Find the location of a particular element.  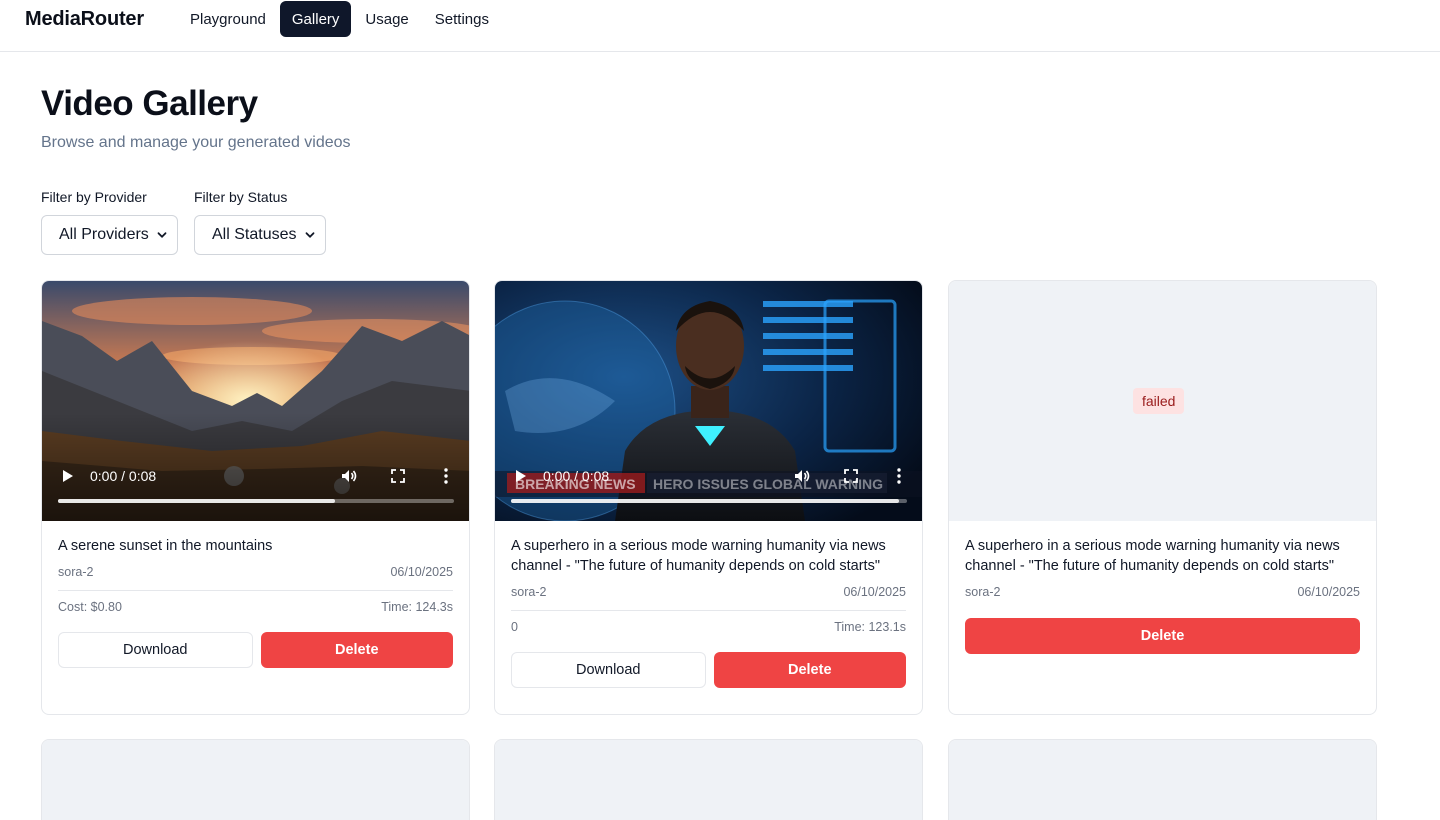

nav-settings: Settings is located at coordinates (462, 19).